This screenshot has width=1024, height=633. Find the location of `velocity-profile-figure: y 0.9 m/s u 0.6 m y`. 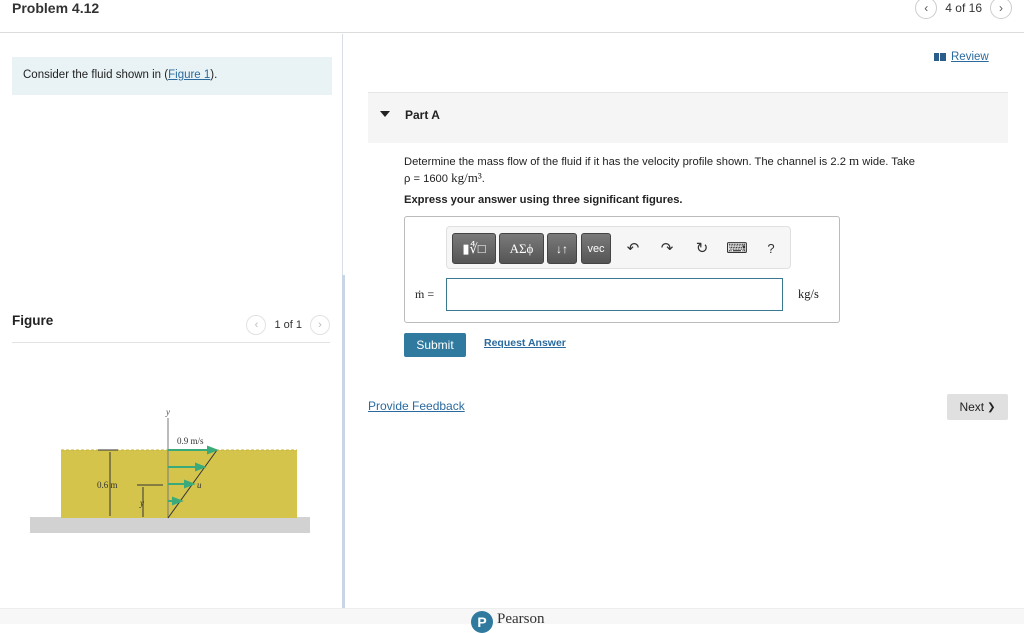

velocity-profile-figure: y 0.9 m/s u 0.6 m y is located at coordinates (170, 470).